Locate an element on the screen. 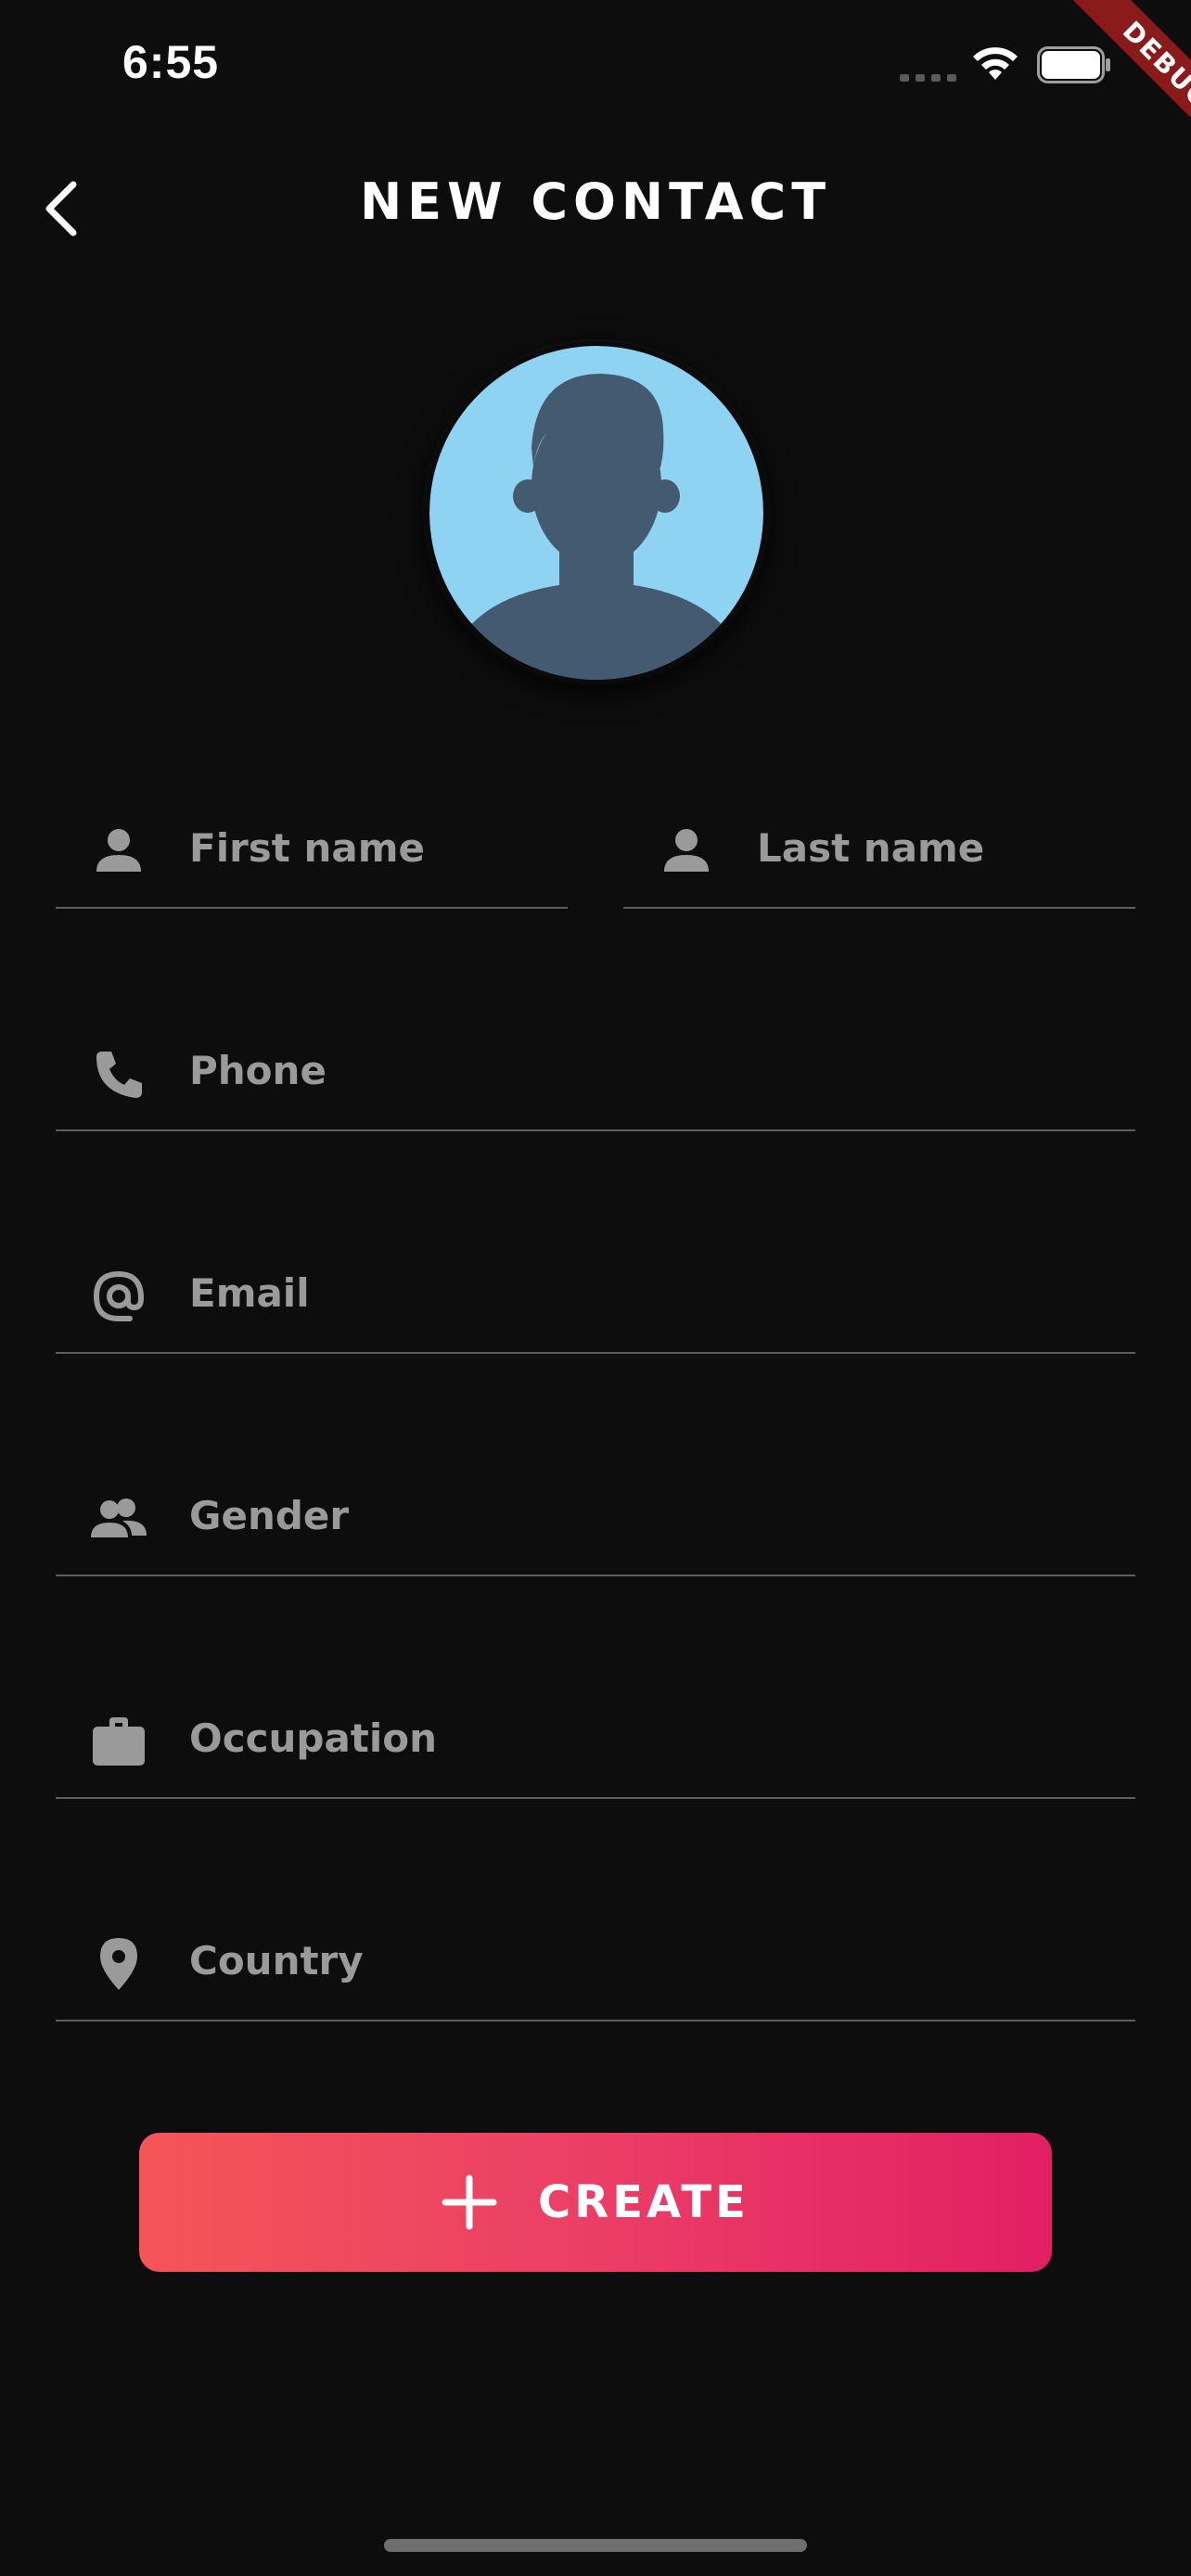  briefcase-icon is located at coordinates (118, 1741).